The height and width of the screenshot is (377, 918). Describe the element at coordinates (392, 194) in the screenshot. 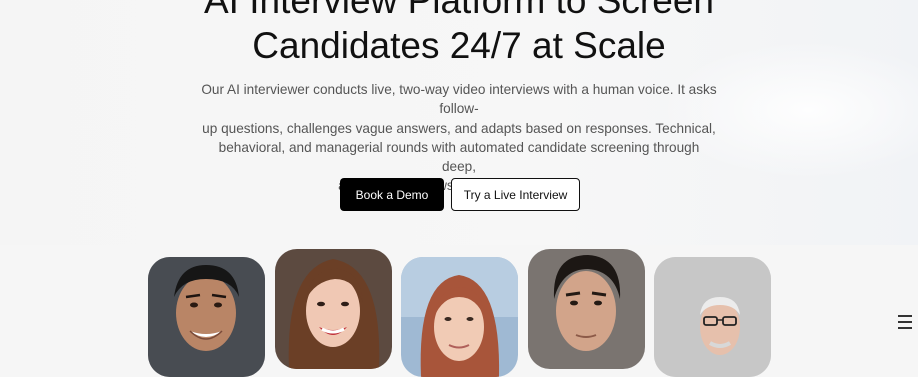

I see `book-demo-button: Book a Demo` at that location.